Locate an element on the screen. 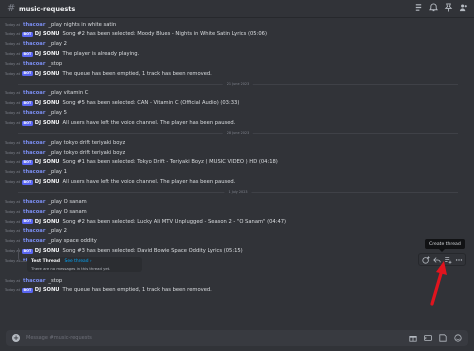 The image size is (474, 351). user-message: Today at thacoar _play vitamin C is located at coordinates (44, 93).